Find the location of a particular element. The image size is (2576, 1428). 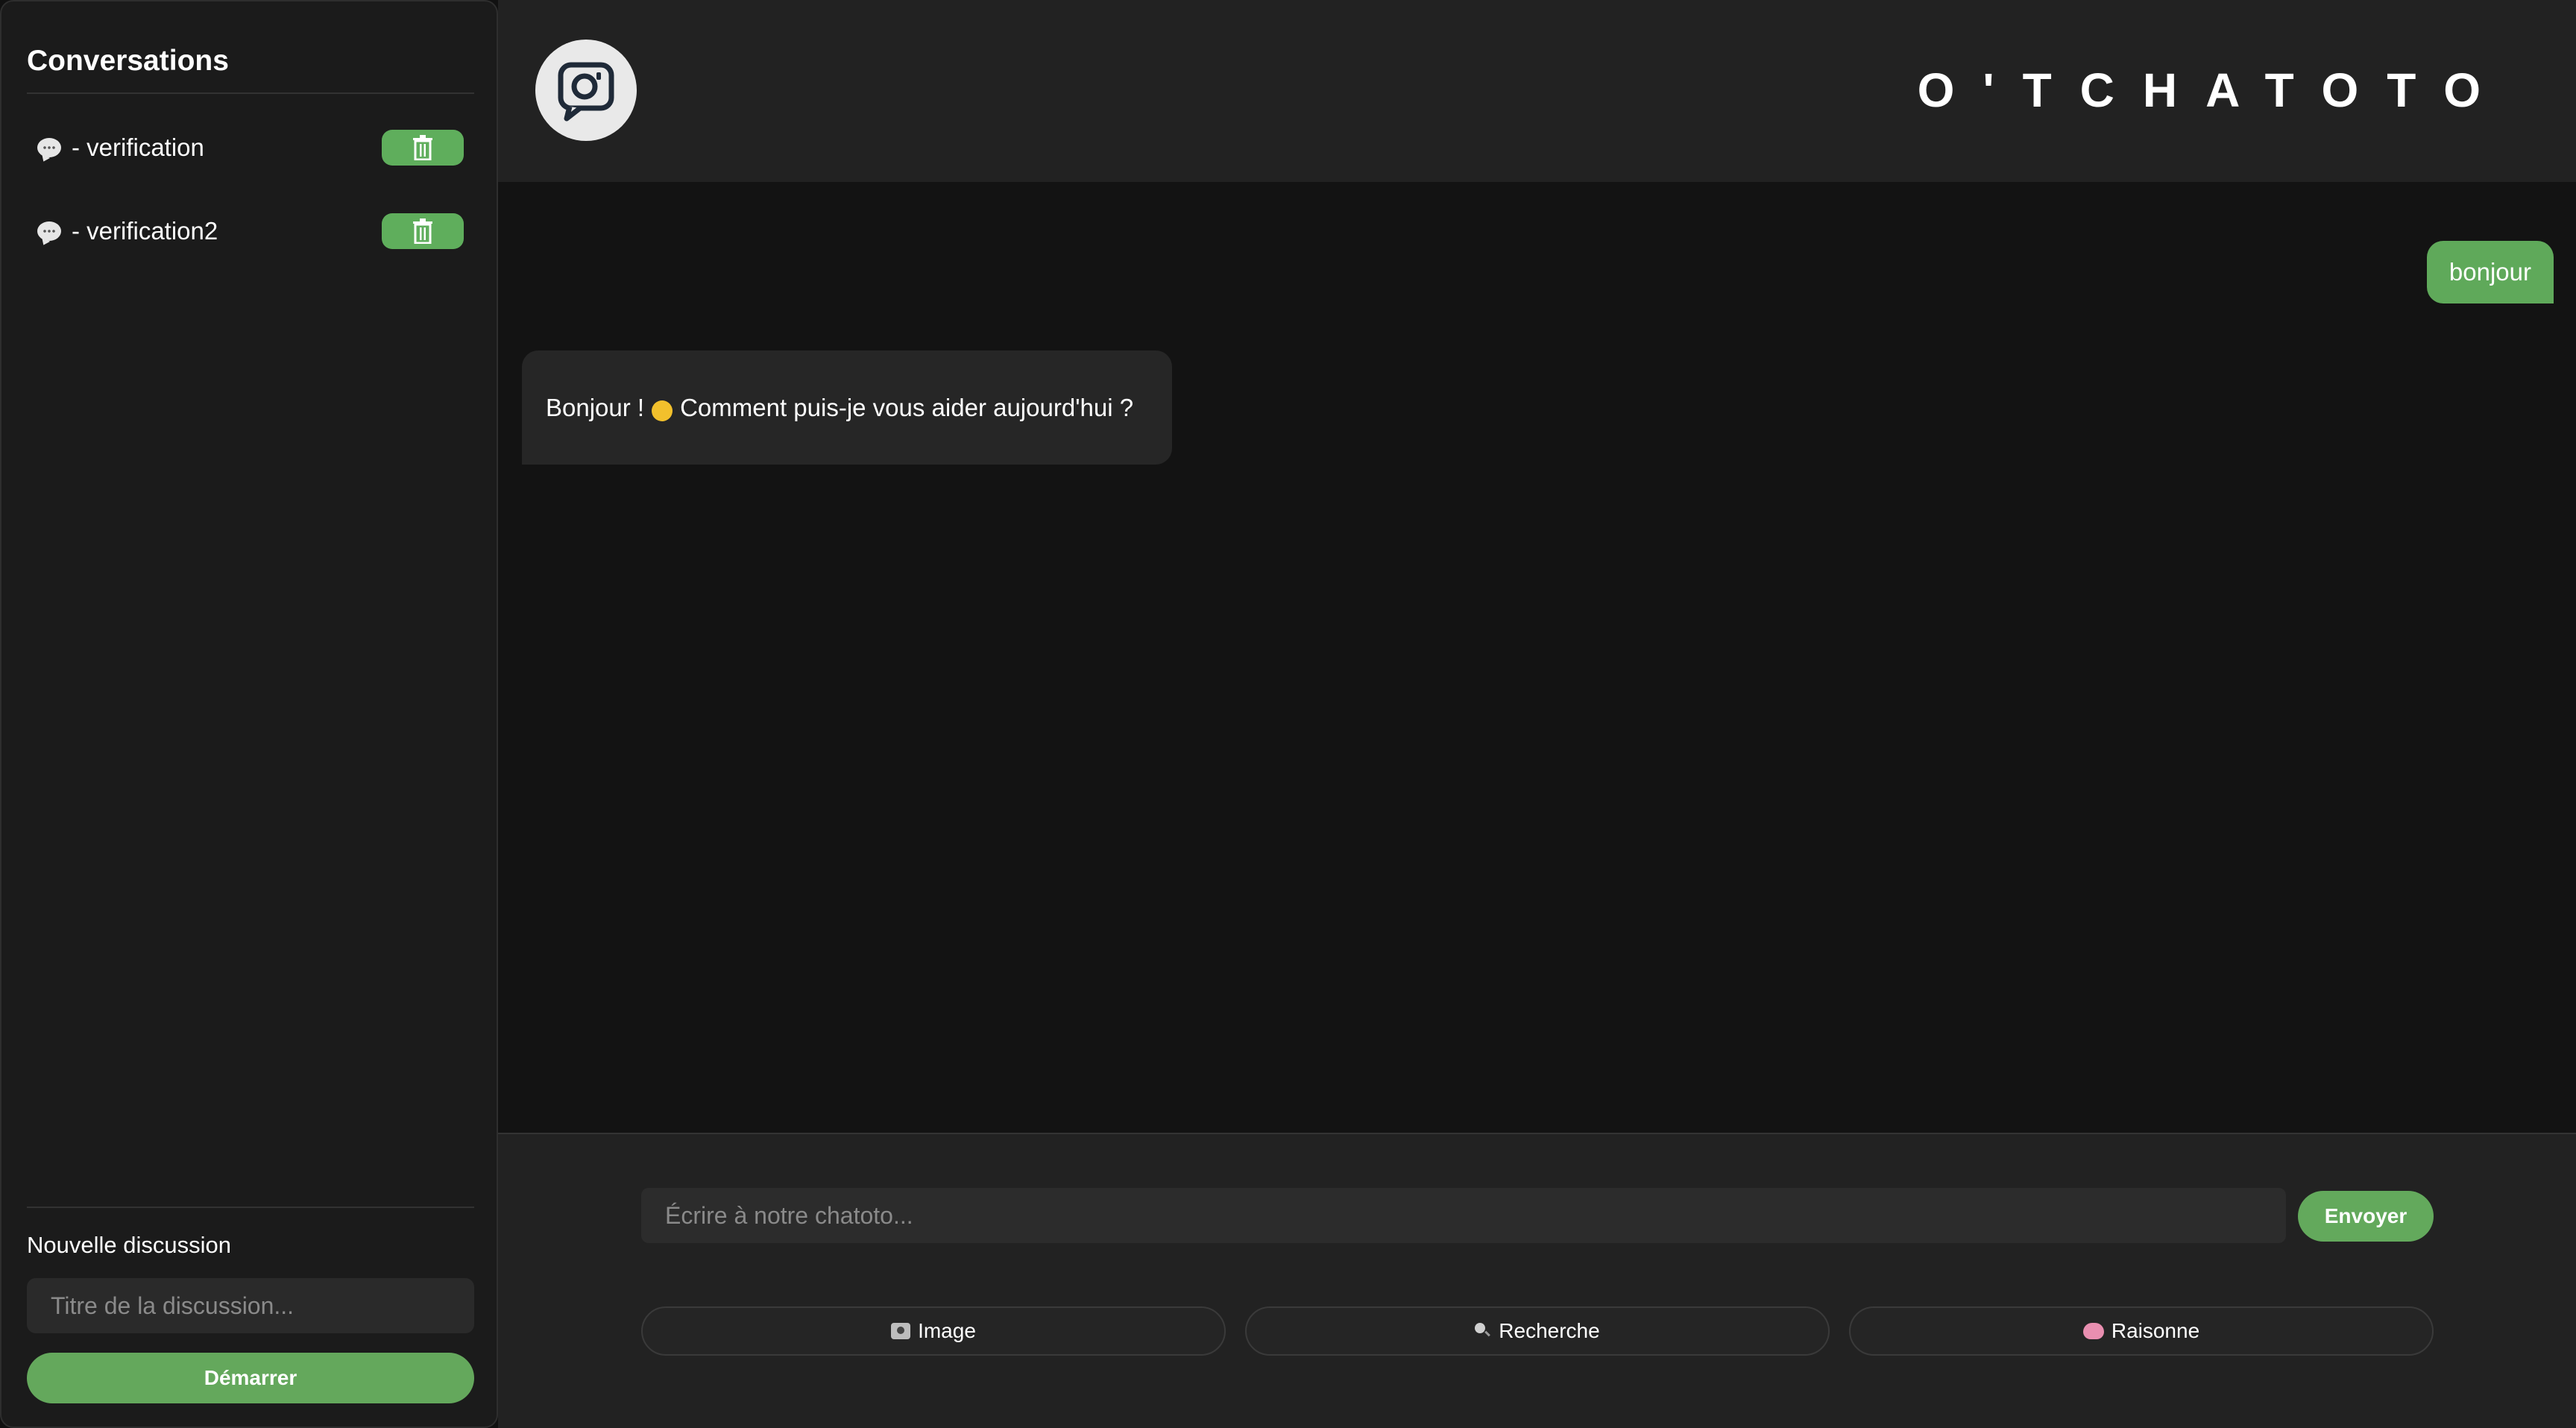

start-button: Démarrer is located at coordinates (250, 1378).